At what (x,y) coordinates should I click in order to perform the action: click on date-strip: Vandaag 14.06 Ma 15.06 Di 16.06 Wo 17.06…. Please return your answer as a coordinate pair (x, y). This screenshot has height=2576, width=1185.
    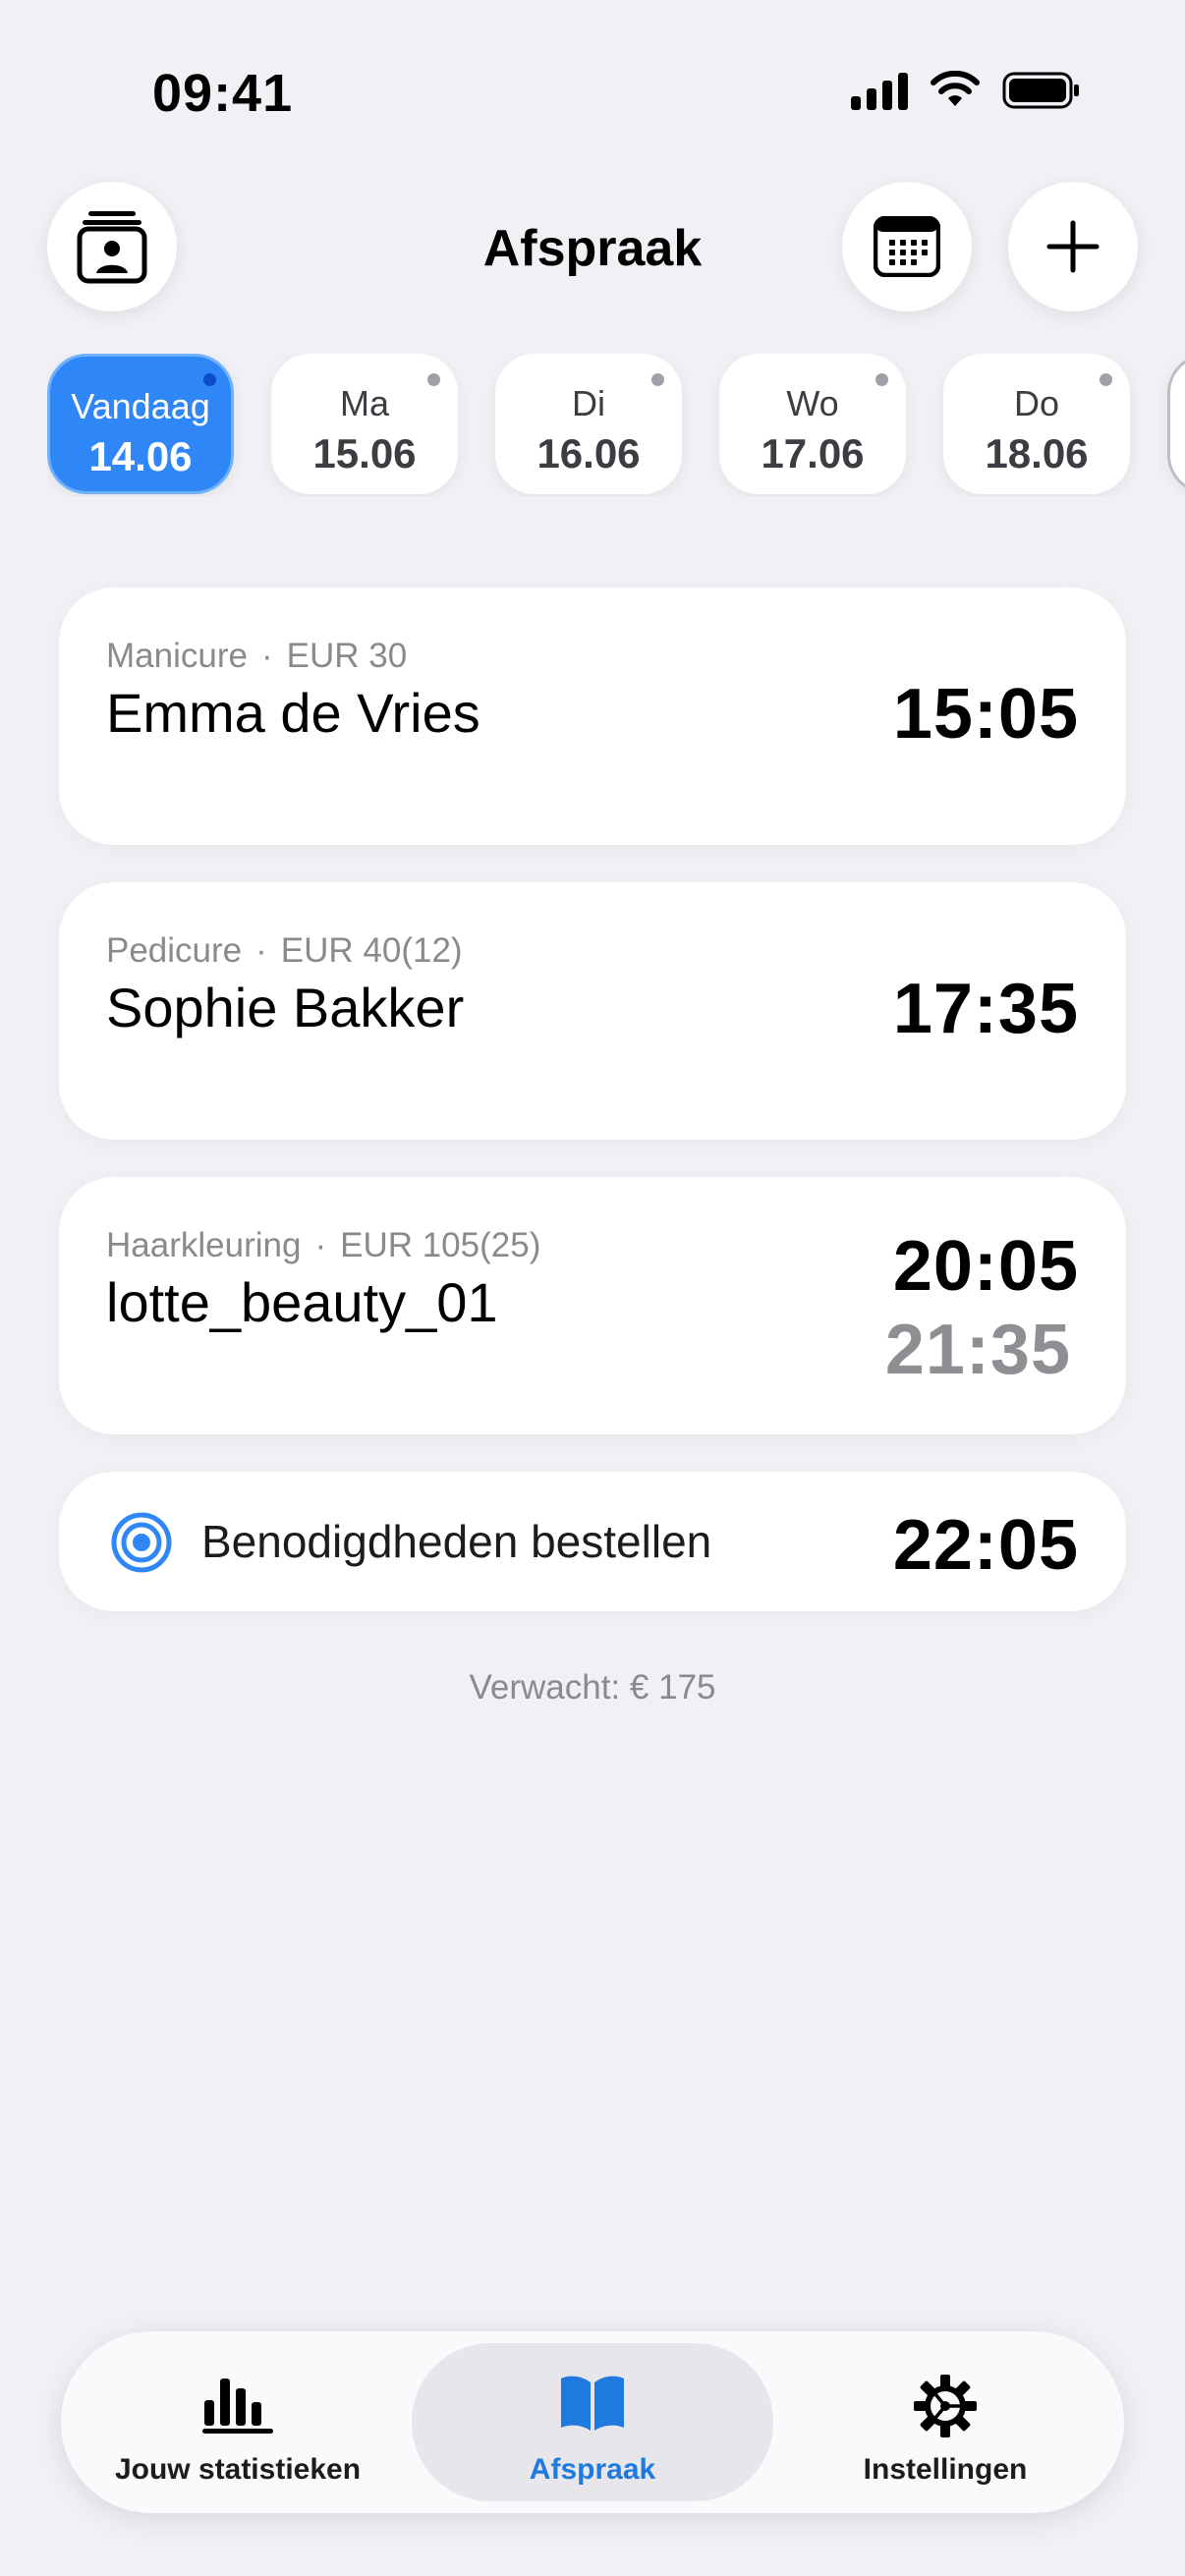
    Looking at the image, I should click on (616, 425).